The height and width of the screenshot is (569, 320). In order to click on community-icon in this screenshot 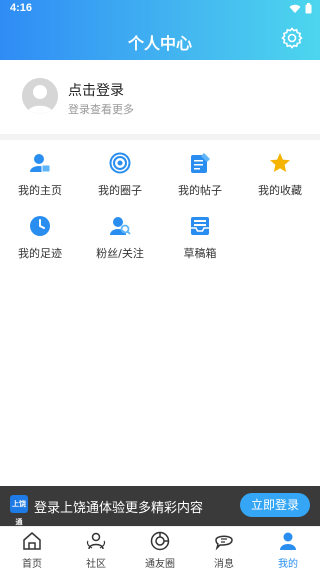, I will do `click(96, 541)`.